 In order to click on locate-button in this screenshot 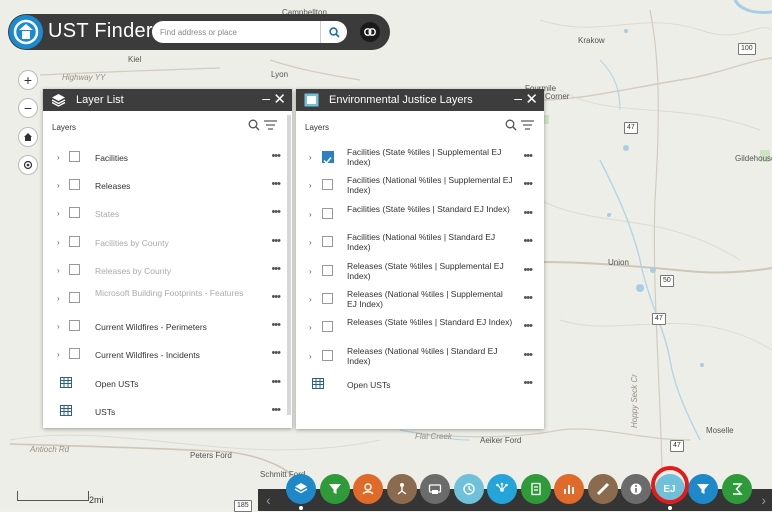, I will do `click(28, 165)`.